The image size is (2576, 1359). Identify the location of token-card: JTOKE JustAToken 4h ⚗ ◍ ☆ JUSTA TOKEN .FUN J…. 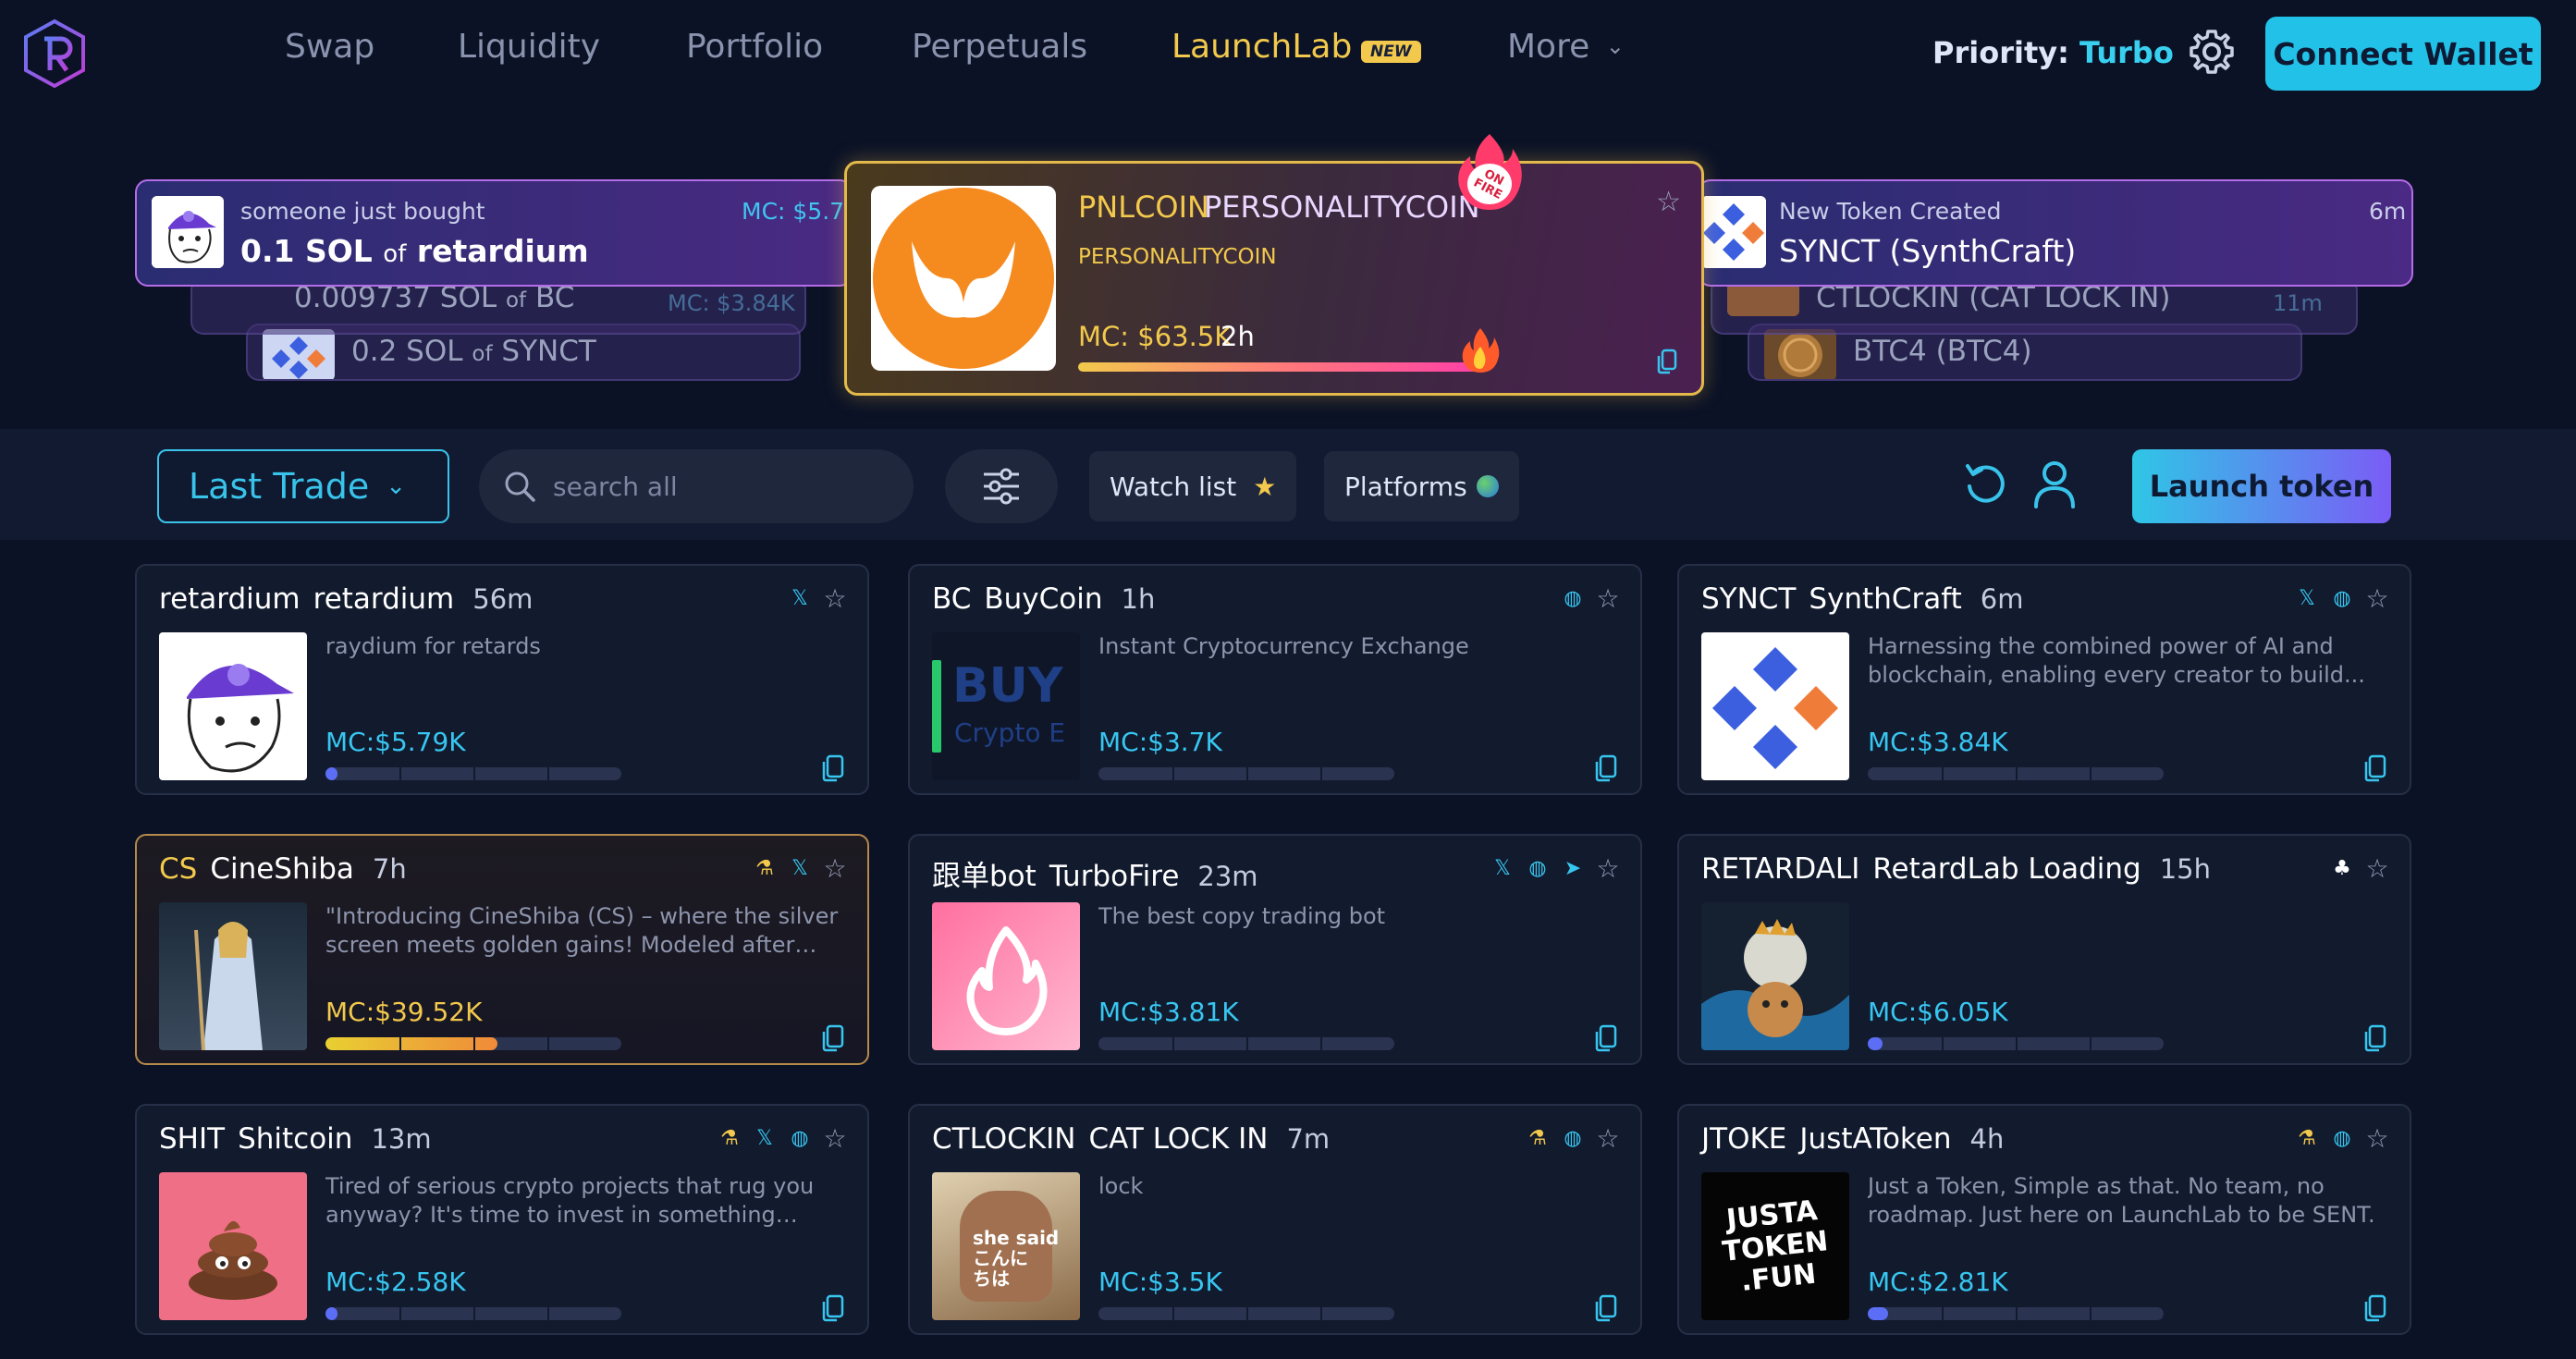
(2044, 1219).